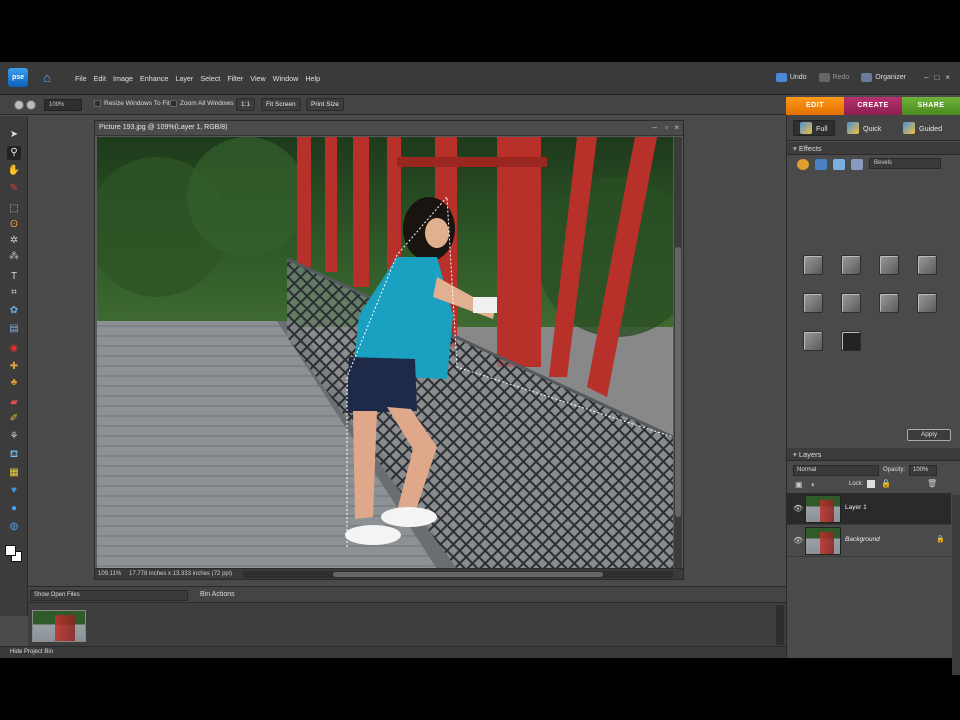  Describe the element at coordinates (931, 106) in the screenshot. I see `tab-share: SHARE` at that location.